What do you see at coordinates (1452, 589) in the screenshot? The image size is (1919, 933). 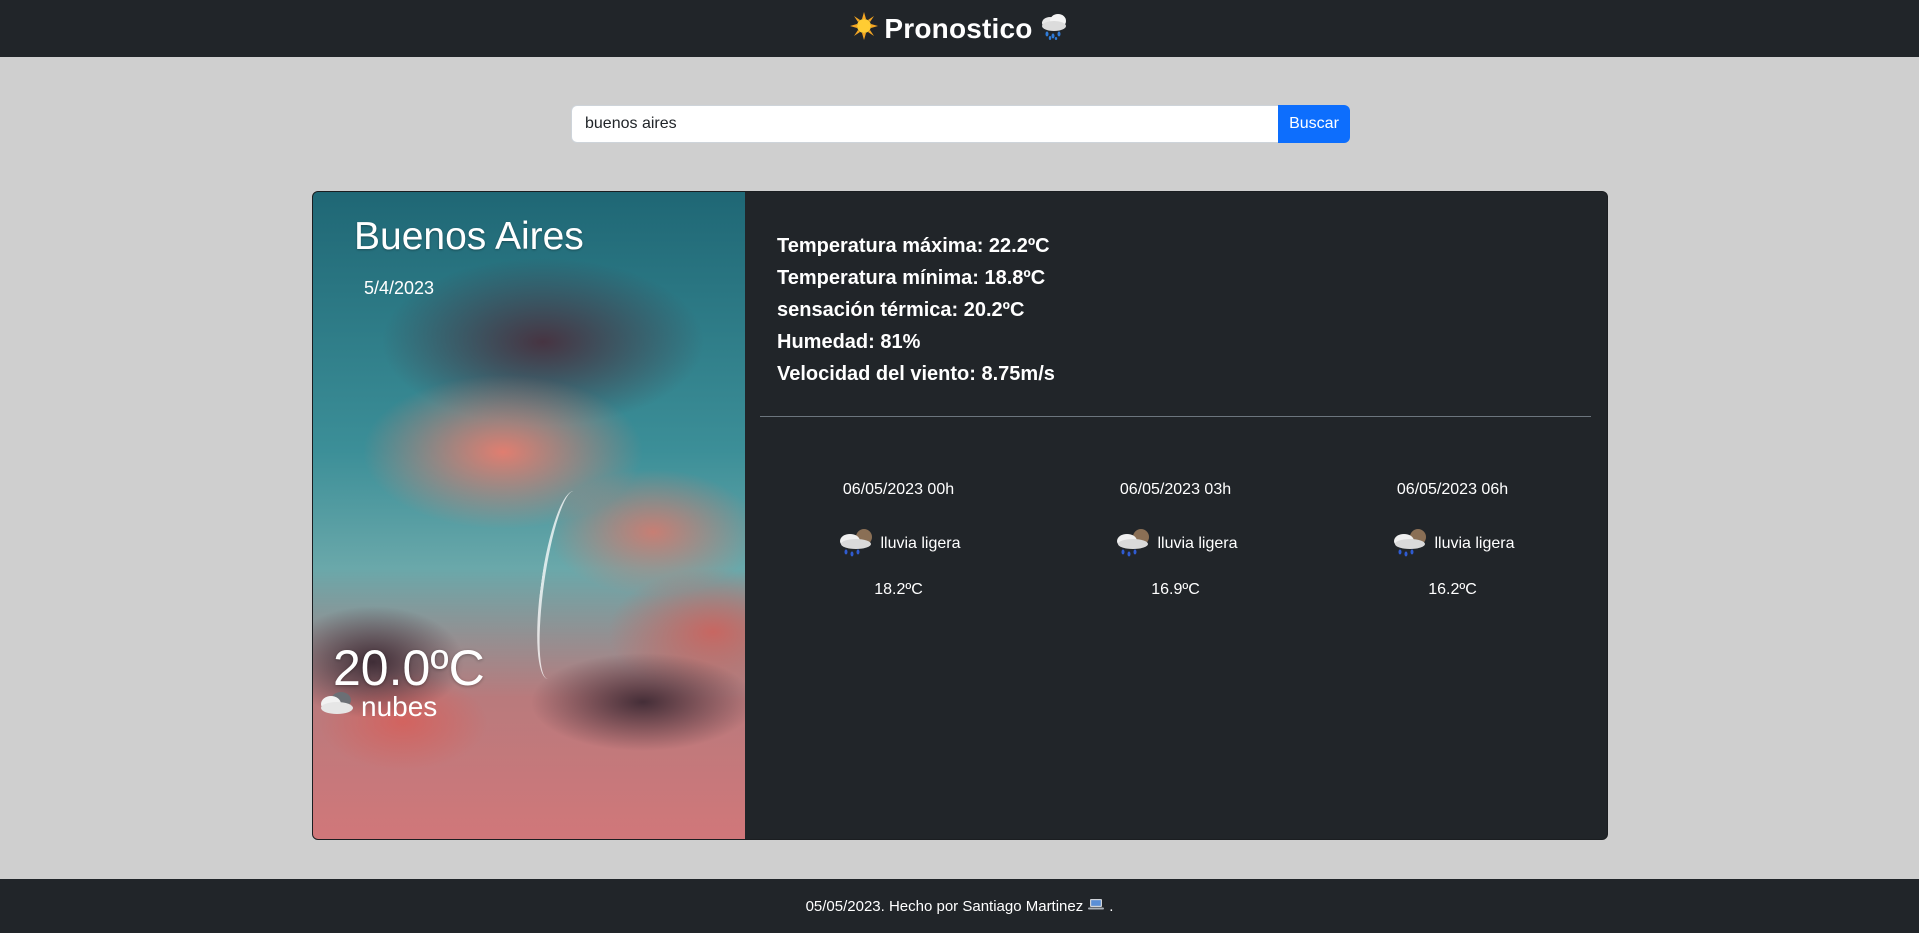 I see `forecast-temperature: 16.2ºC` at bounding box center [1452, 589].